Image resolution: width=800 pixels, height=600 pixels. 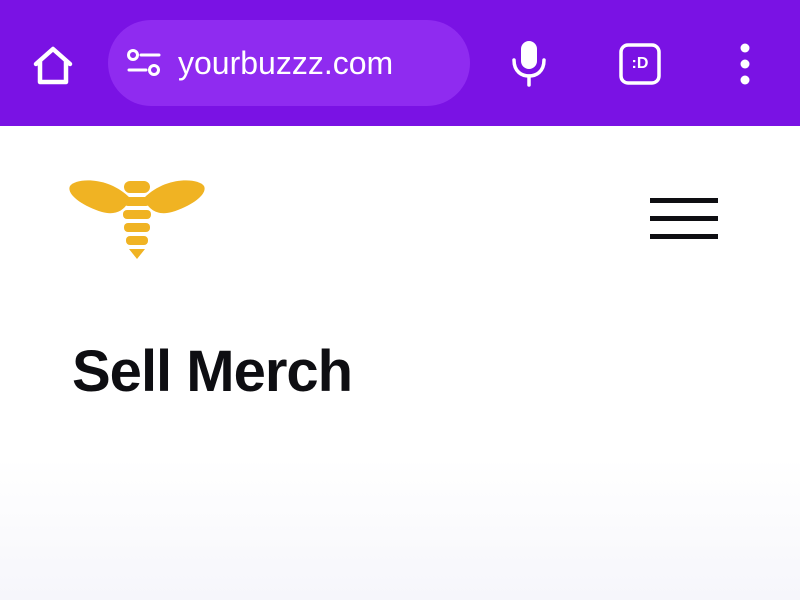 What do you see at coordinates (640, 64) in the screenshot?
I see `tab-count: :D` at bounding box center [640, 64].